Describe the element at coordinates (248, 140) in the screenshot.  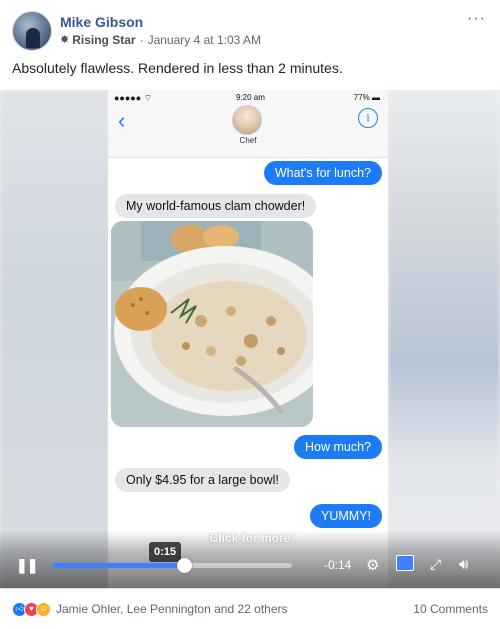
I see `contact-name: Chef` at that location.